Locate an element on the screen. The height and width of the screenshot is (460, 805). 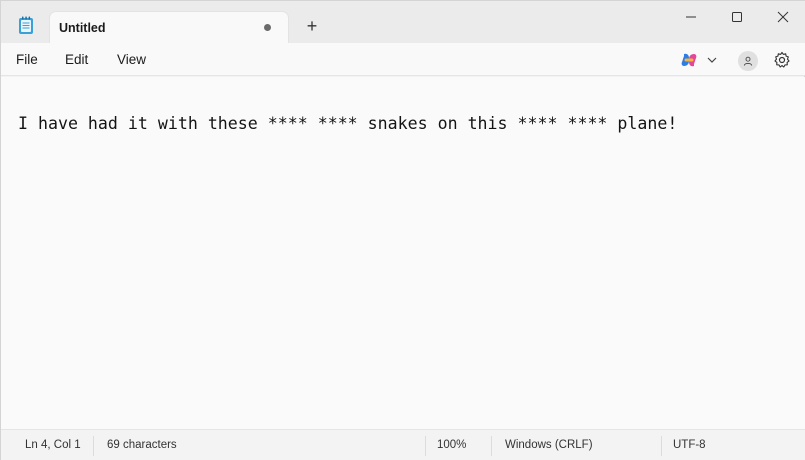
maximize-button is located at coordinates (737, 17).